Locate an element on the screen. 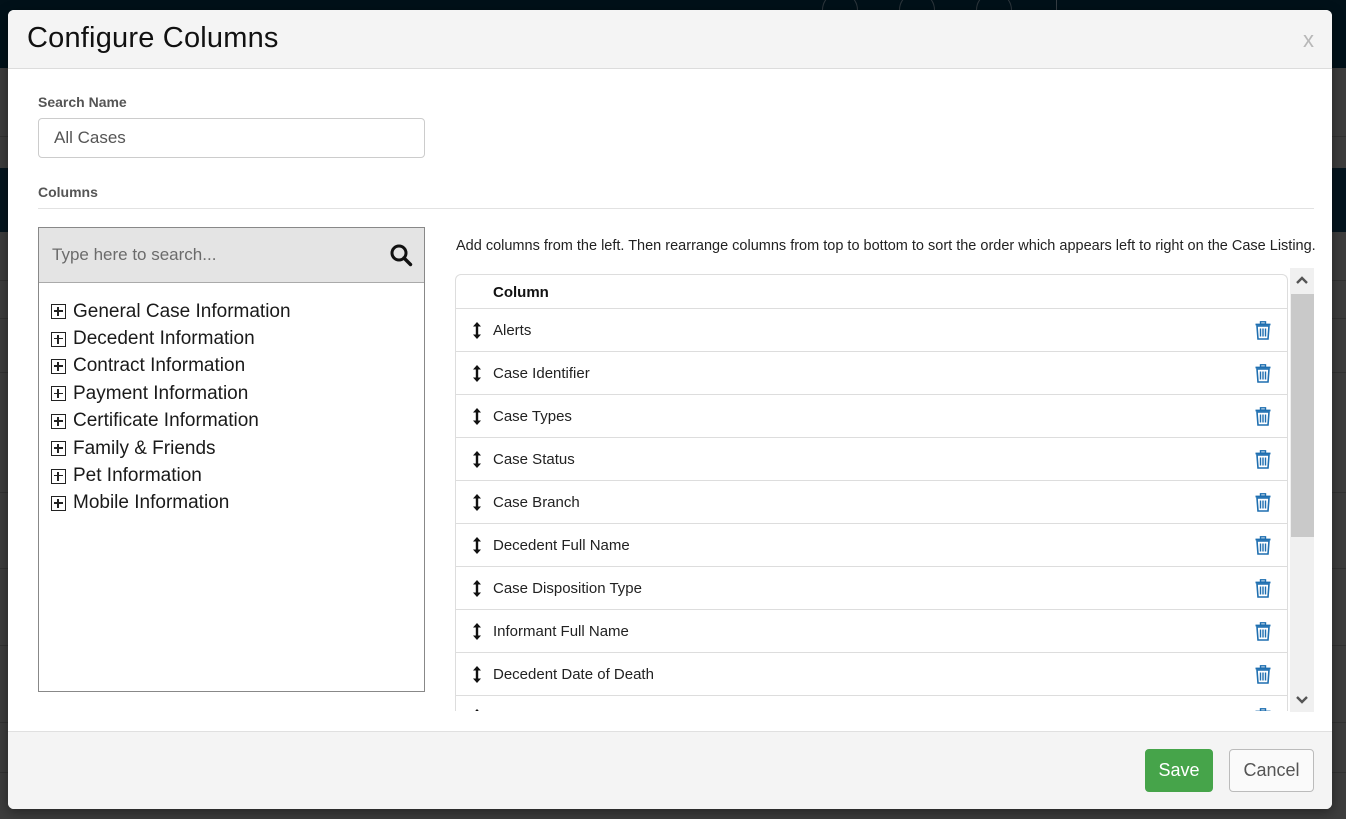 The width and height of the screenshot is (1346, 819). scroll-down-arrow-icon is located at coordinates (1302, 700).